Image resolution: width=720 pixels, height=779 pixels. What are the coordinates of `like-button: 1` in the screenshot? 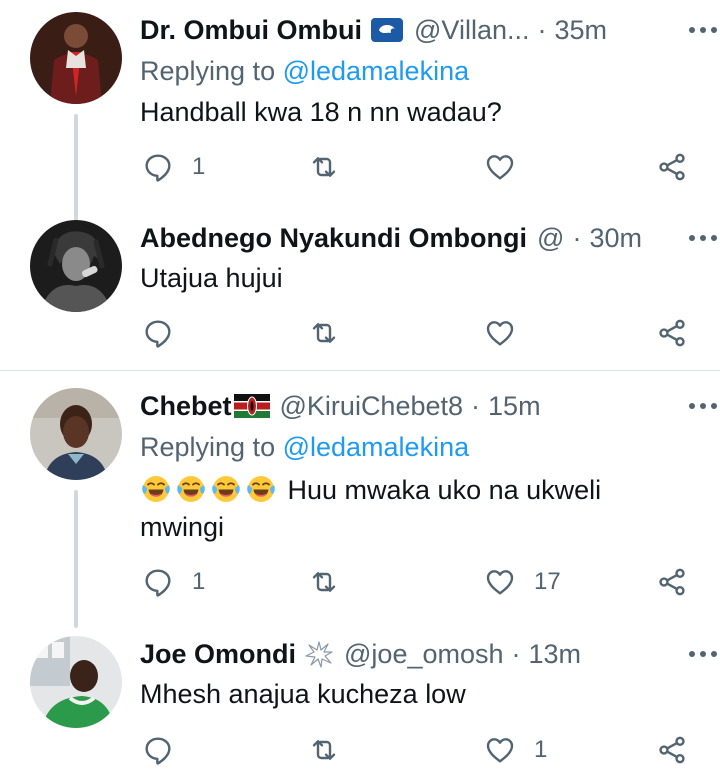 It's located at (515, 750).